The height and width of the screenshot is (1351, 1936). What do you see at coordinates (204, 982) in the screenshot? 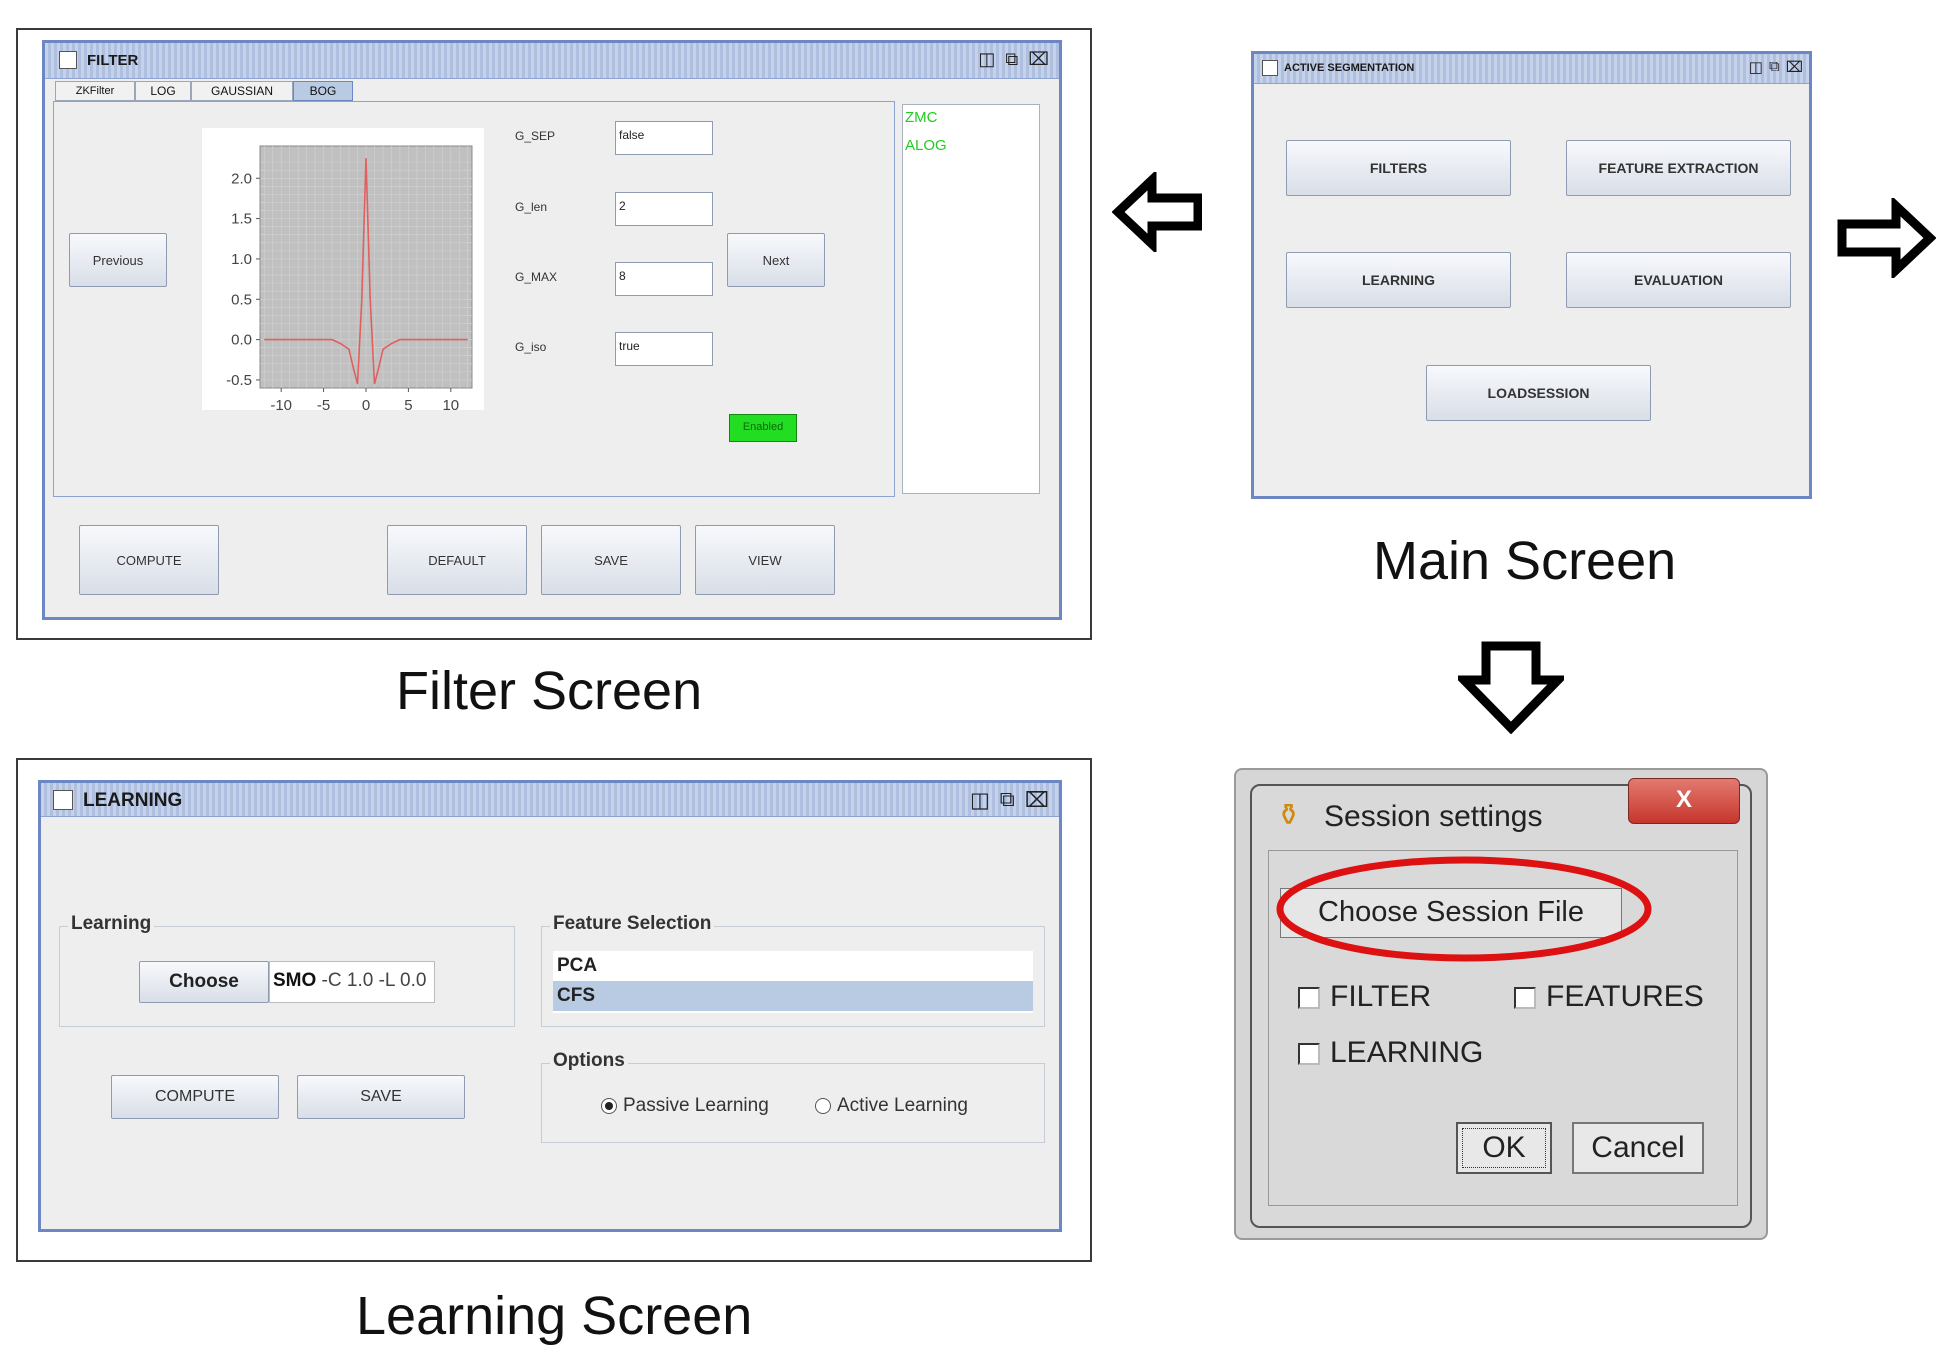
I see `choose-button: Choose` at bounding box center [204, 982].